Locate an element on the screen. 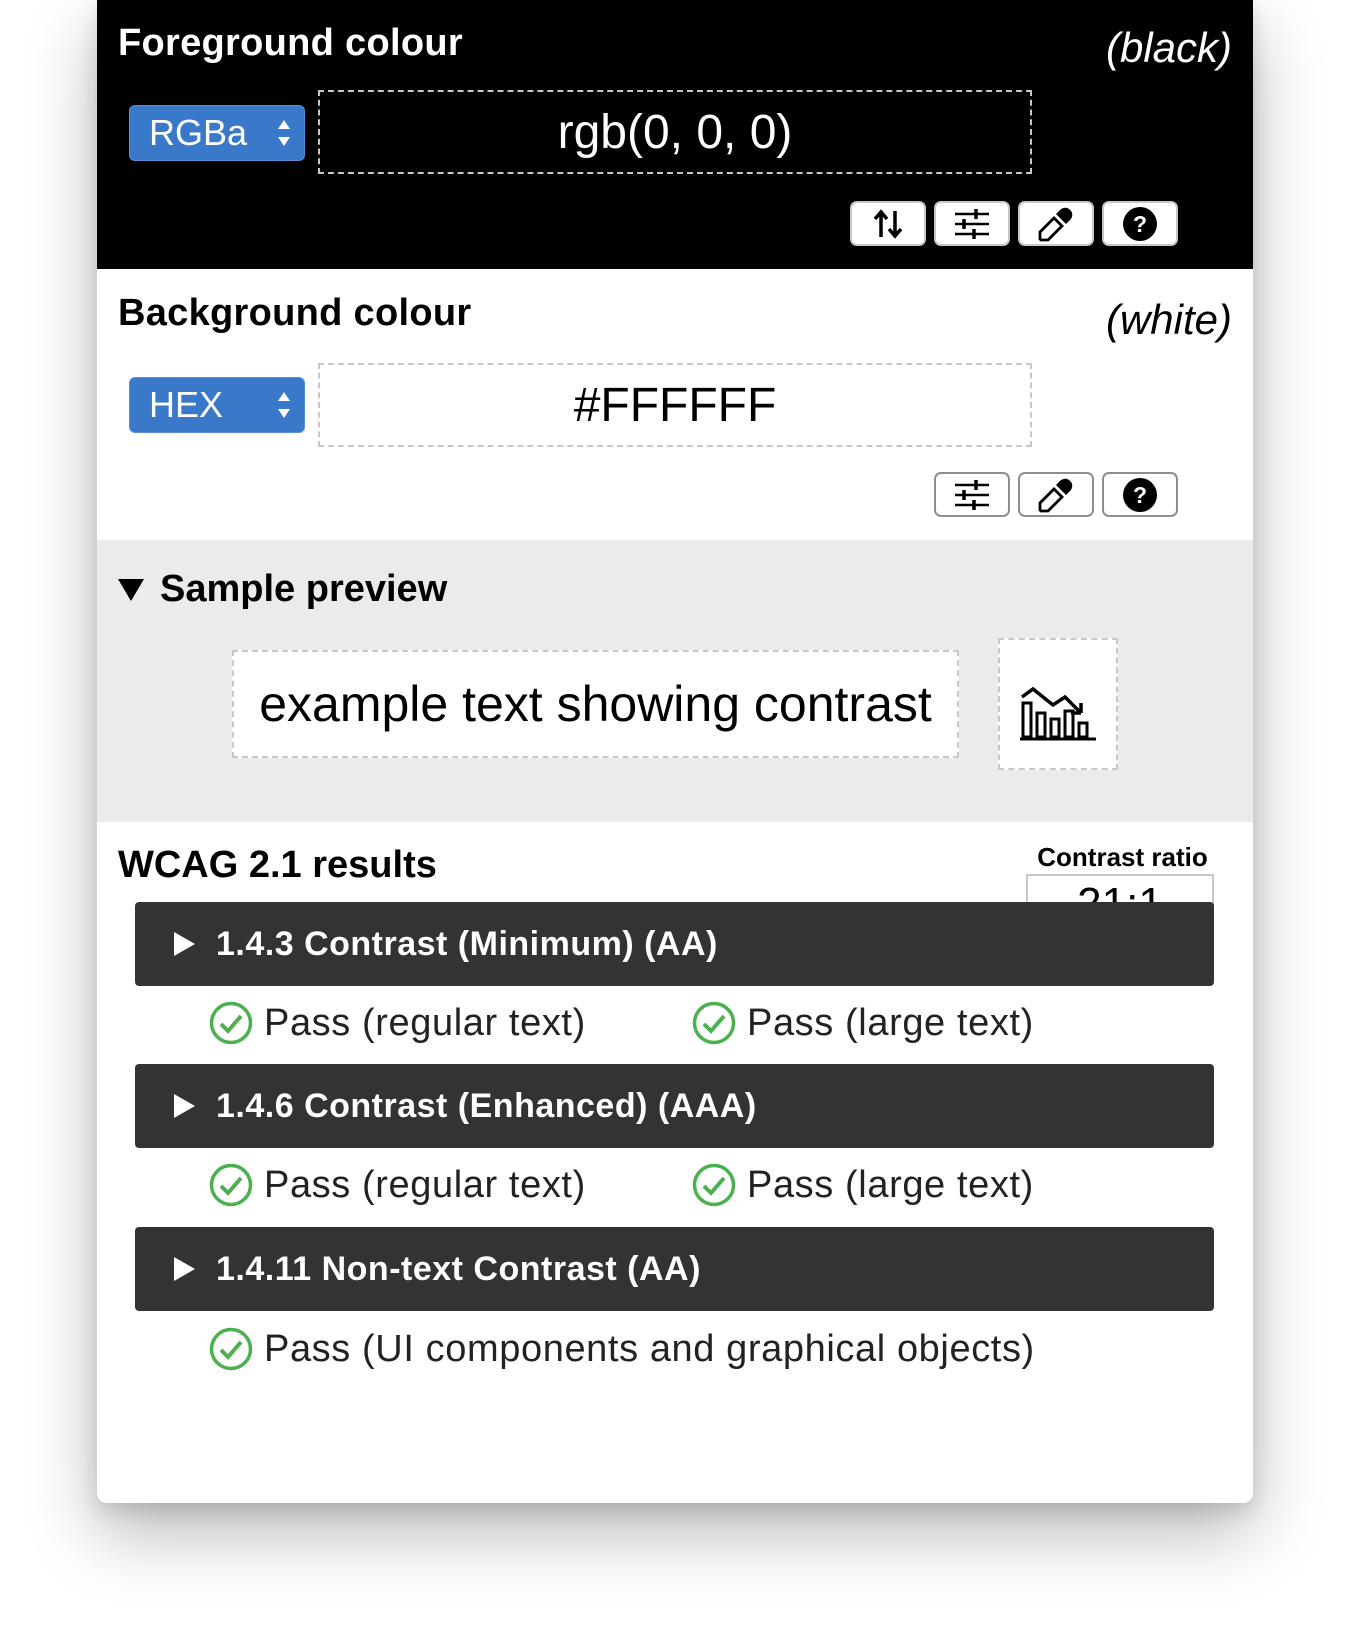 Image resolution: width=1361 pixels, height=1648 pixels. chart-icon is located at coordinates (1058, 713).